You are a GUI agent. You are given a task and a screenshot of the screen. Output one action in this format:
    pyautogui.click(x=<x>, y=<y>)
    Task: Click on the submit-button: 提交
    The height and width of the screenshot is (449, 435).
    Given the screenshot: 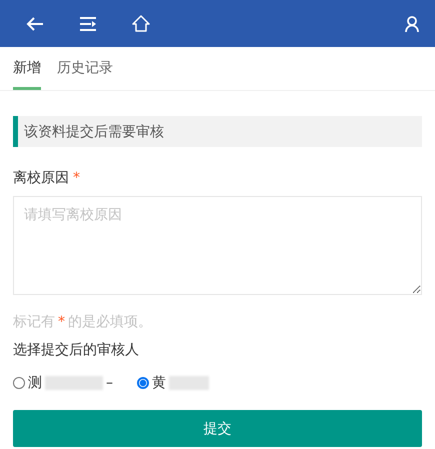 What is the action you would take?
    pyautogui.click(x=217, y=428)
    